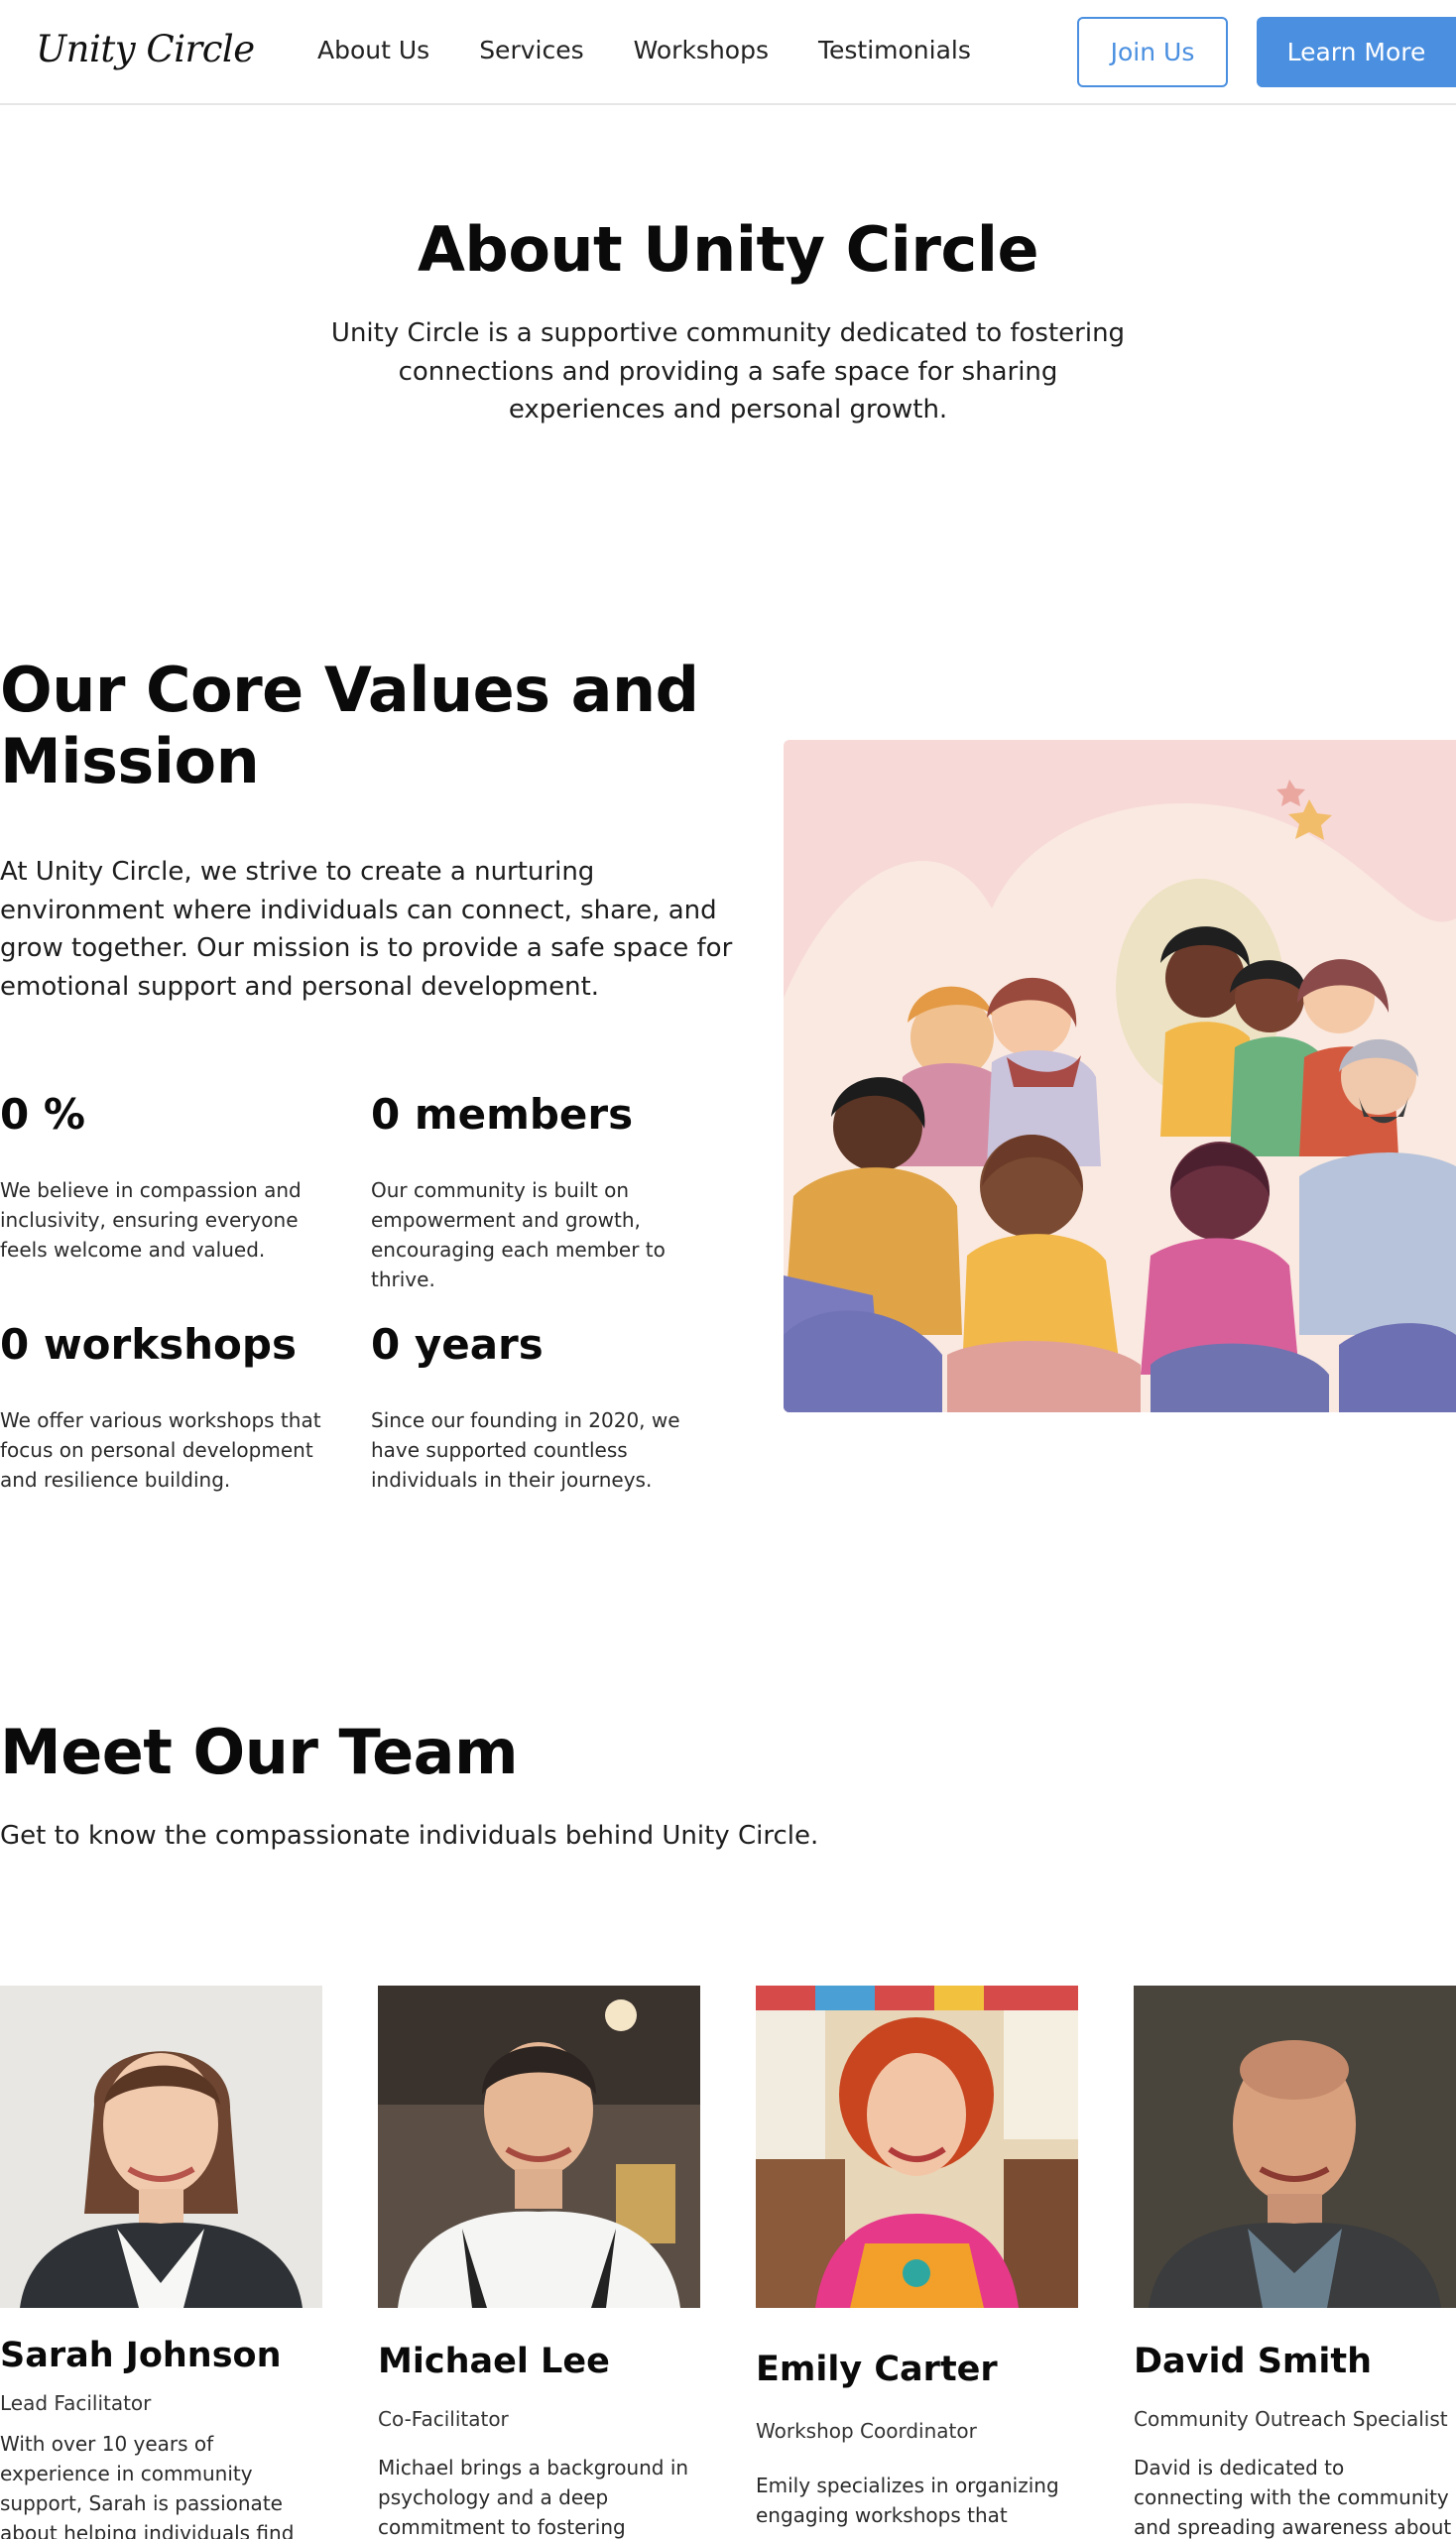 This screenshot has width=1456, height=2539. What do you see at coordinates (349, 726) in the screenshot?
I see `core-values-title: Our Core Values and Mission` at bounding box center [349, 726].